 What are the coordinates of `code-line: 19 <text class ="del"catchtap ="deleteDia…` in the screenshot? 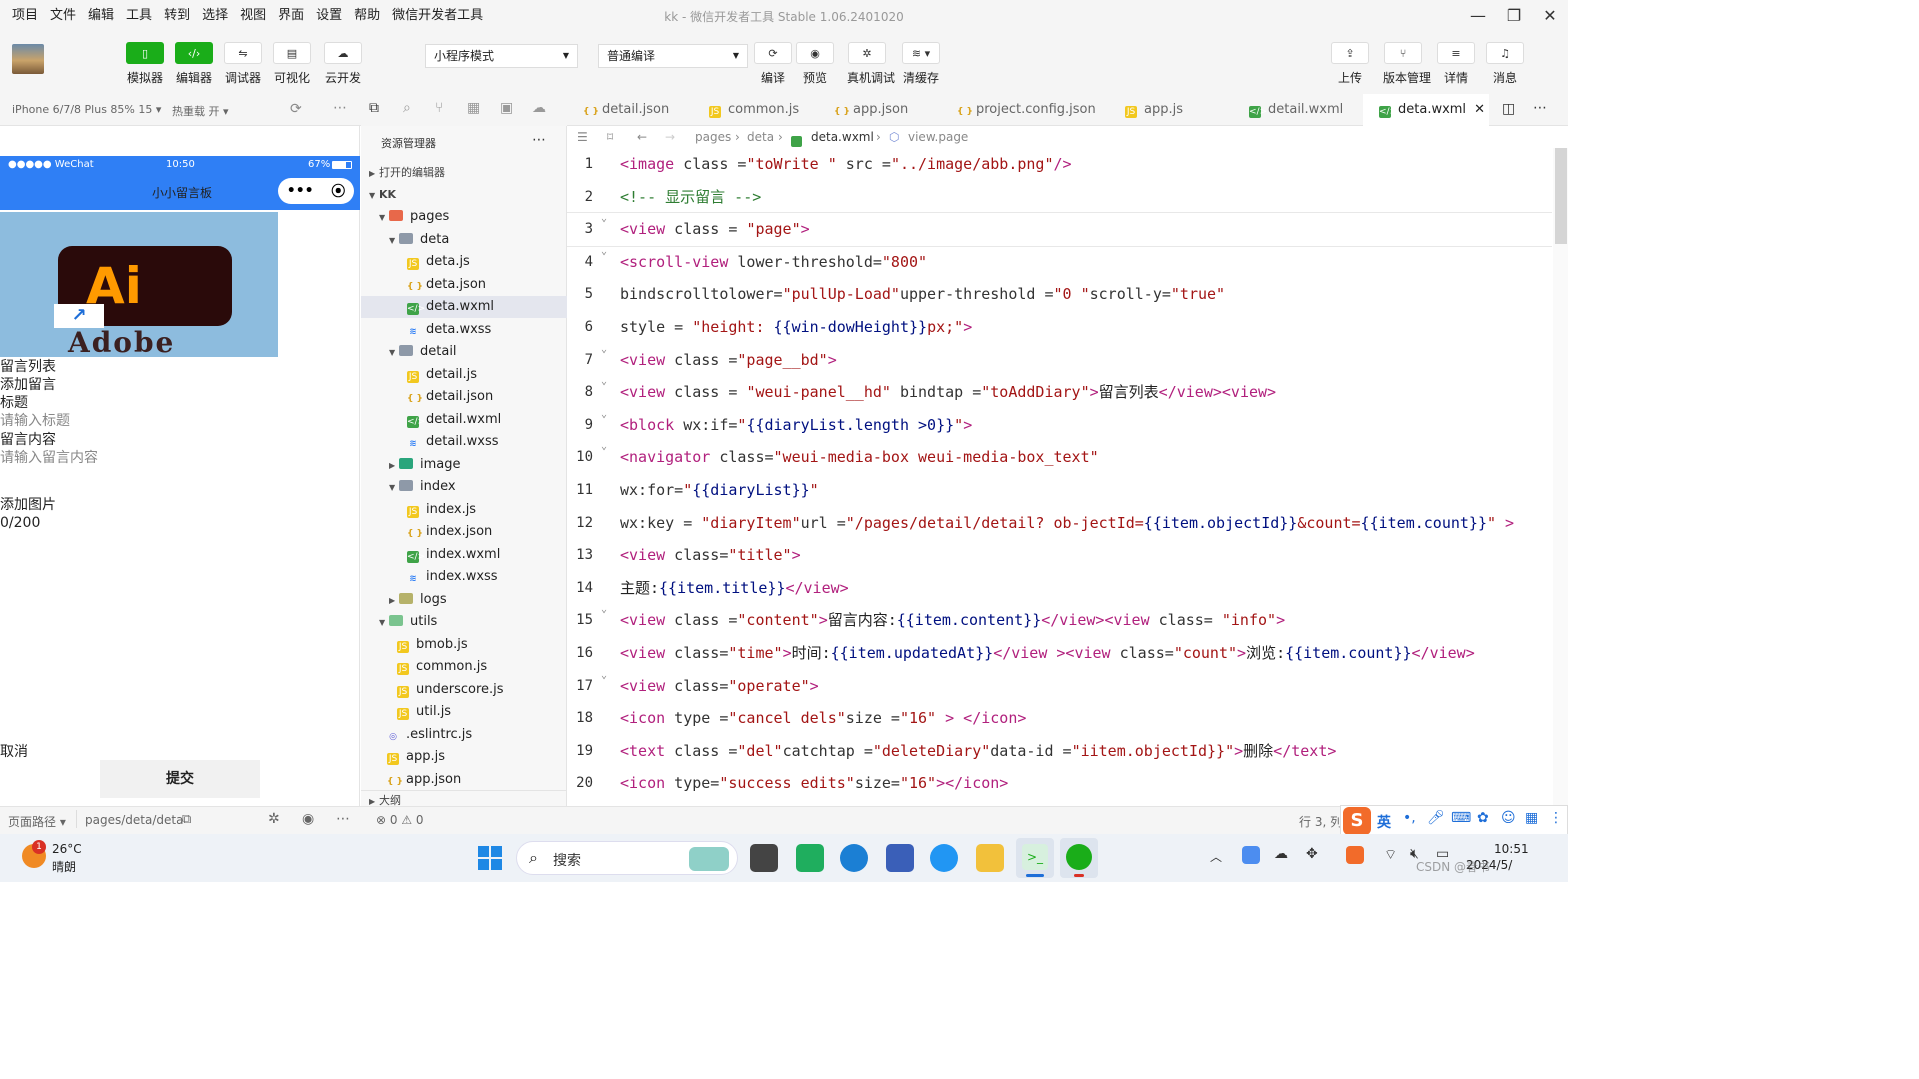 It's located at (1059, 751).